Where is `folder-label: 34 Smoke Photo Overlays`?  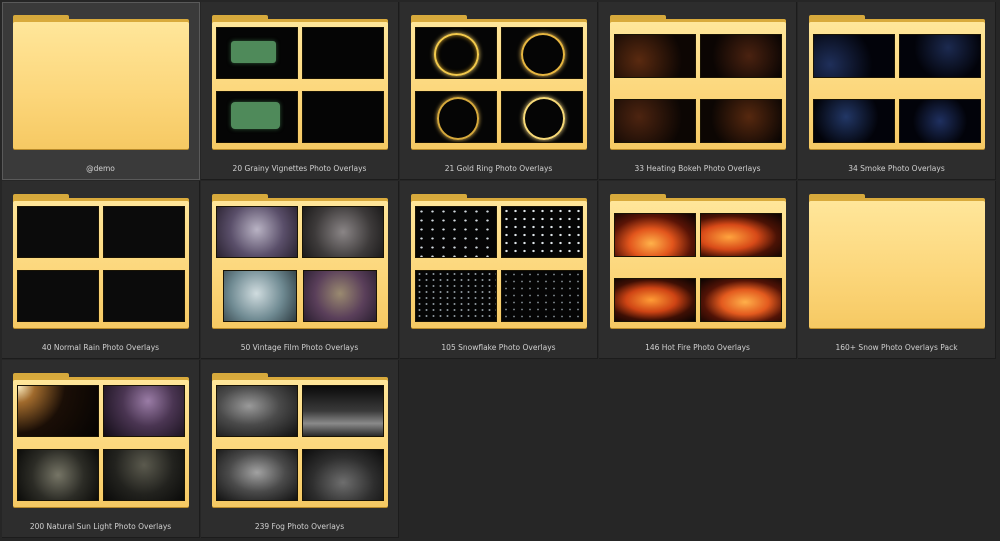
folder-label: 34 Smoke Photo Overlays is located at coordinates (896, 168).